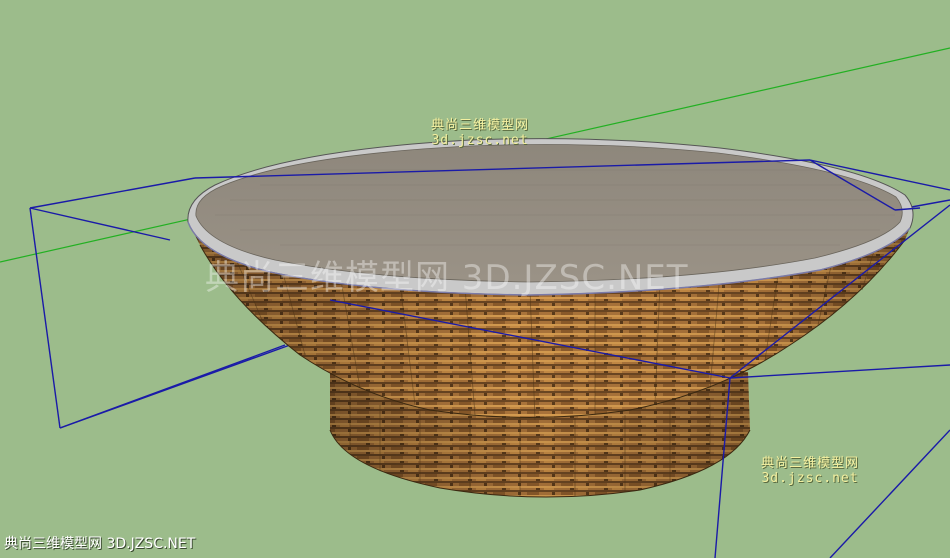 The height and width of the screenshot is (558, 950). I want to click on watermark-center: 典尚三维模型网 3D.JZSC.NET, so click(447, 278).